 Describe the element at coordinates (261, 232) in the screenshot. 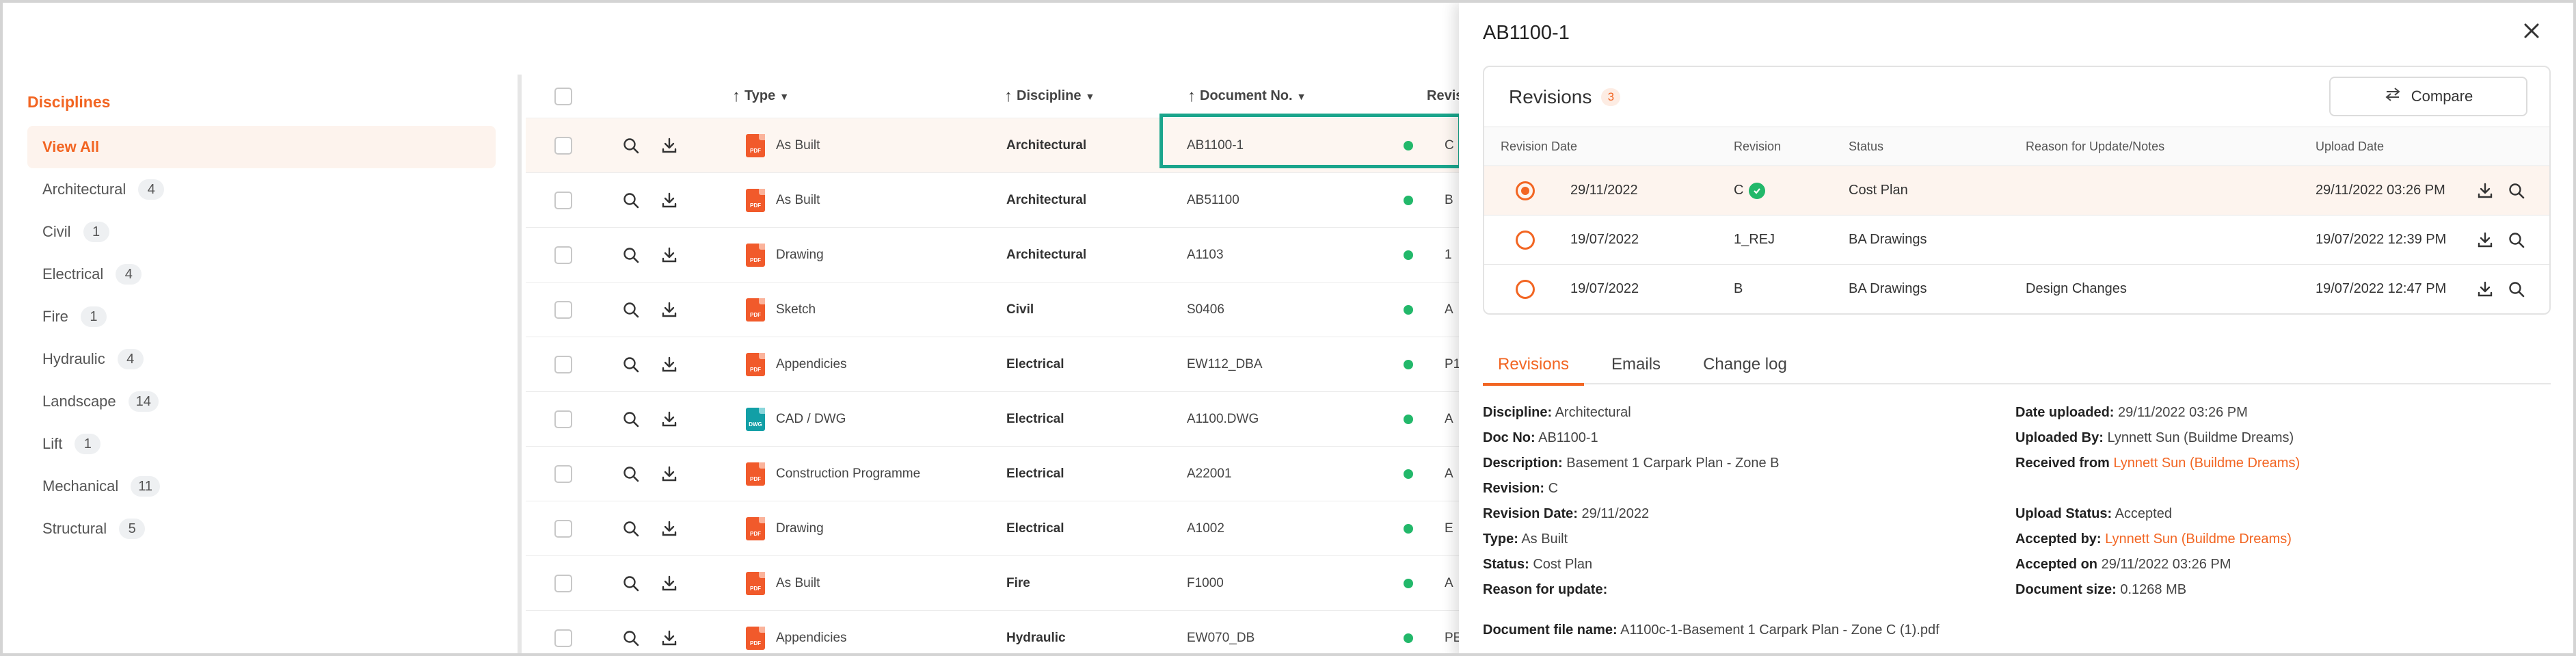

I see `sidebar-item-civil: Civil 1` at that location.